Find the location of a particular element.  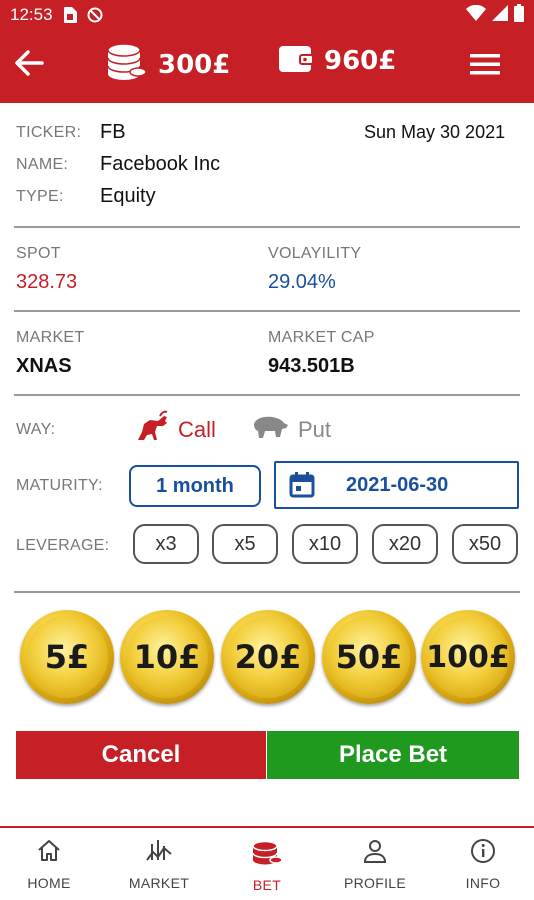

maturity-date-picker: 2021-06-30 is located at coordinates (396, 485).